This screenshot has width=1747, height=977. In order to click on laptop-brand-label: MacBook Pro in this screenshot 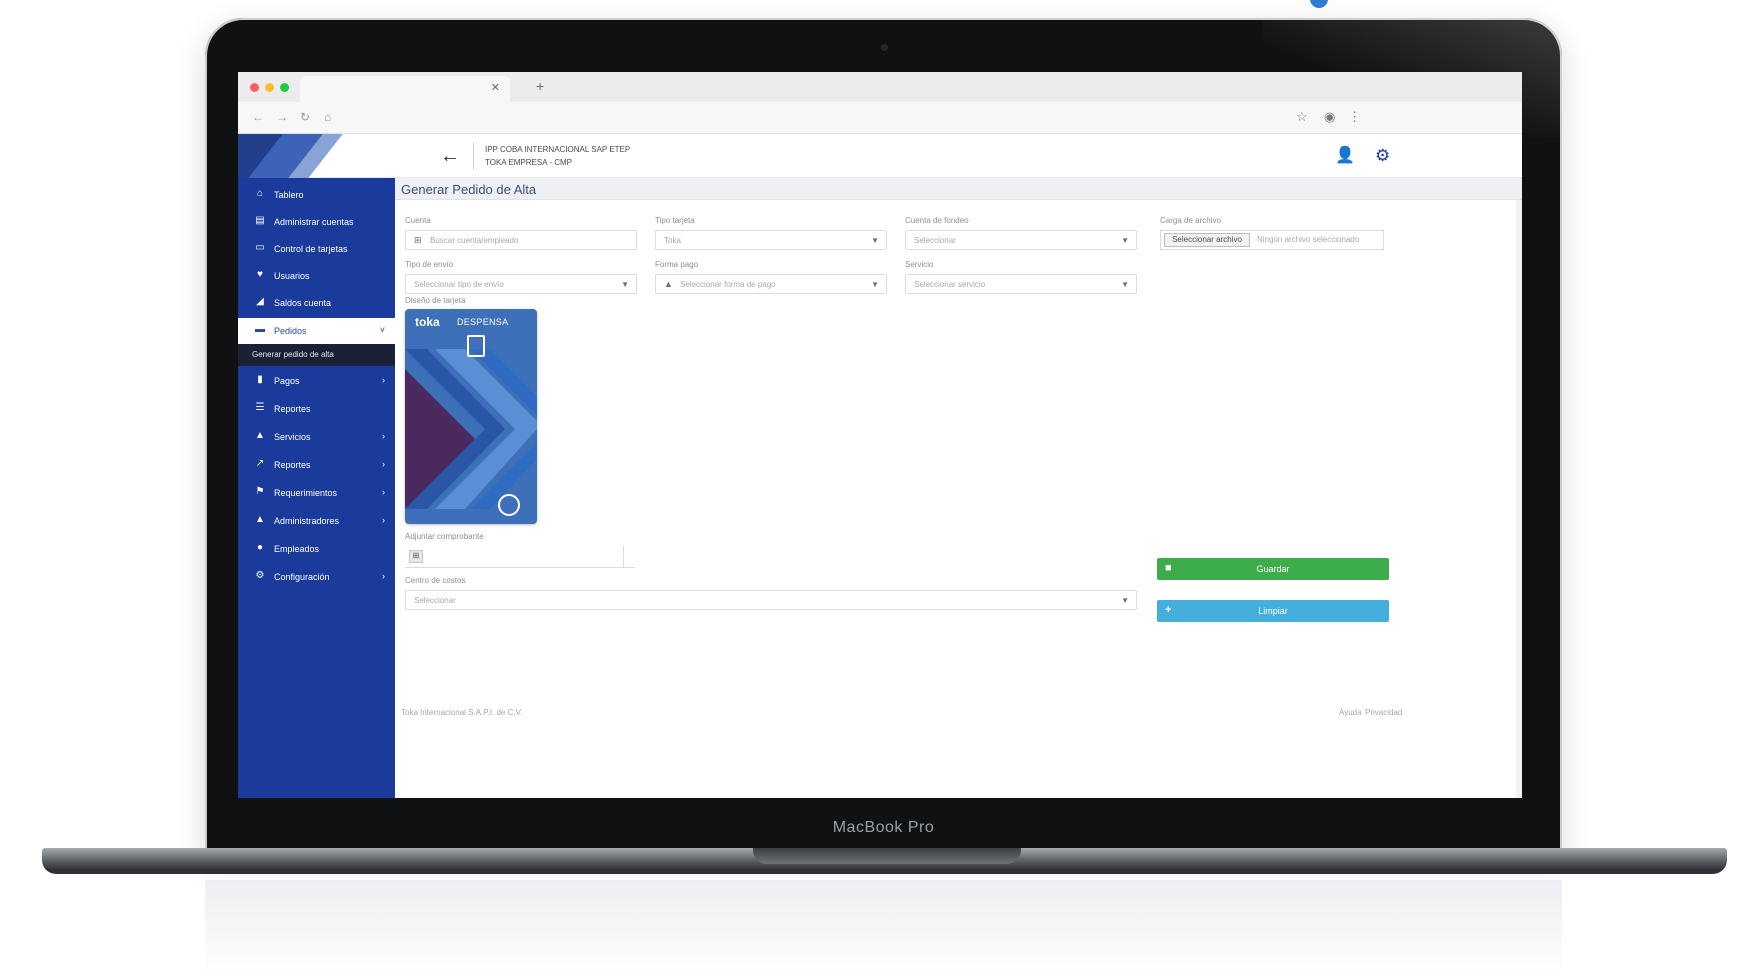, I will do `click(883, 827)`.